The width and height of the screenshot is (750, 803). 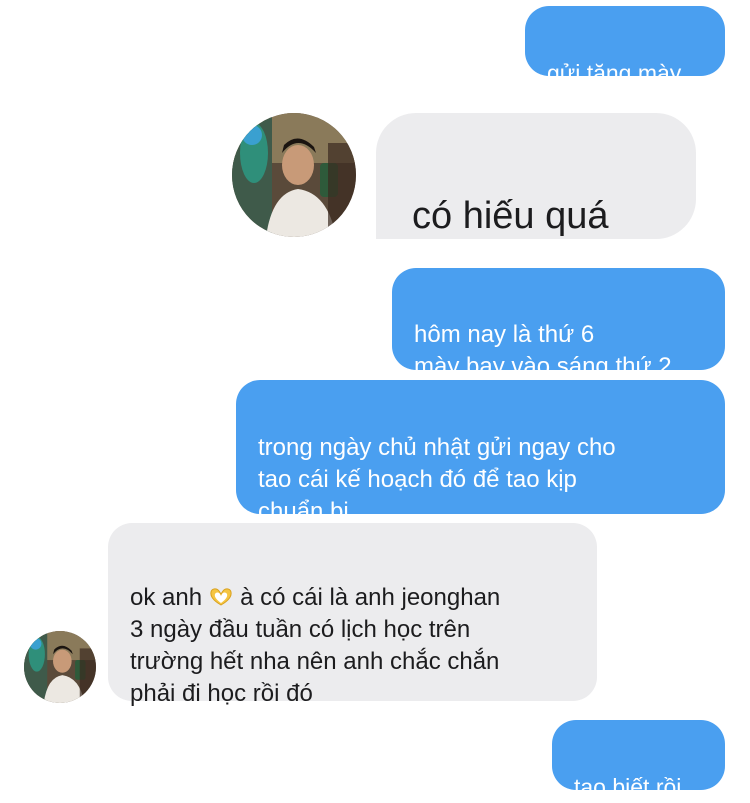 What do you see at coordinates (614, 73) in the screenshot?
I see `message-text: gửi tặng mày` at bounding box center [614, 73].